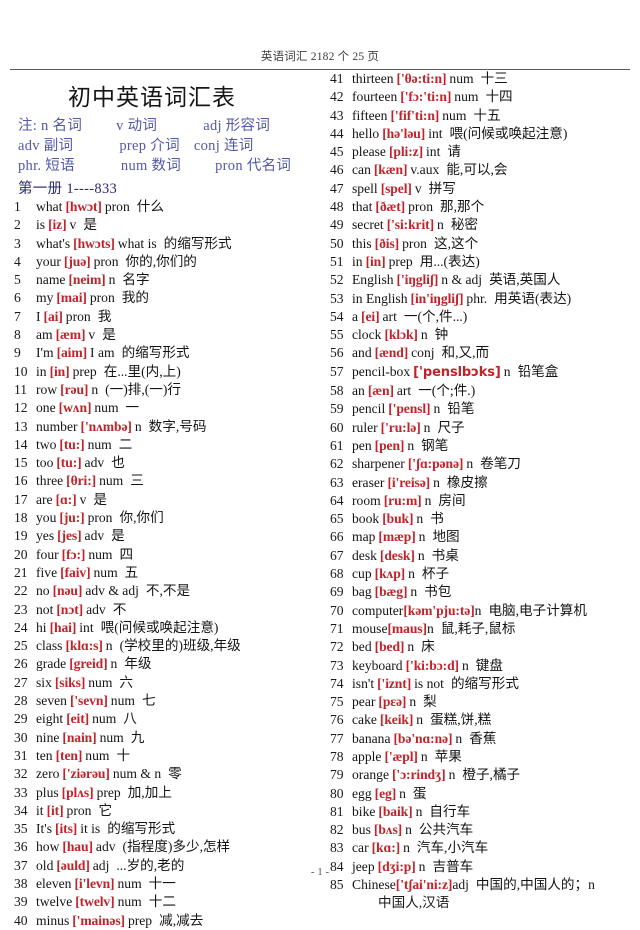 The image size is (640, 930). What do you see at coordinates (394, 683) in the screenshot?
I see `entry-phonetic: ['iznt]` at bounding box center [394, 683].